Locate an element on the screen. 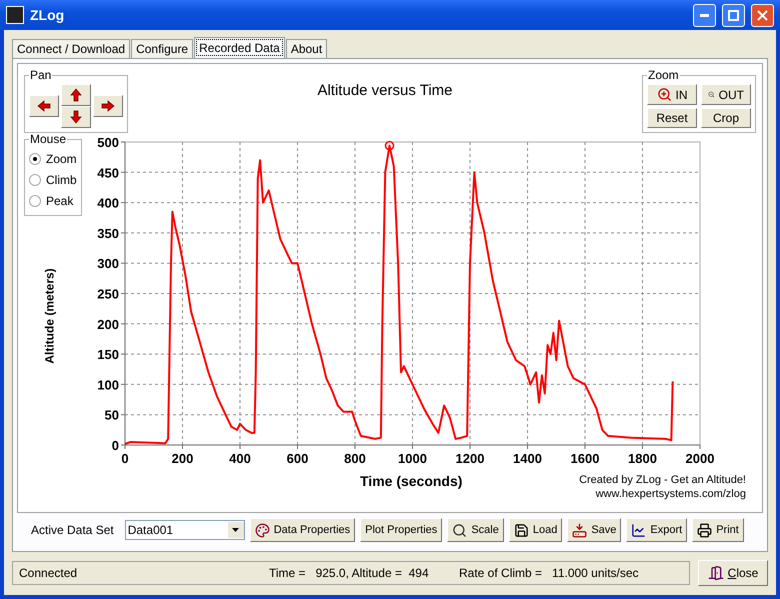 The width and height of the screenshot is (780, 599). y-tick-label: 0 is located at coordinates (115, 445).